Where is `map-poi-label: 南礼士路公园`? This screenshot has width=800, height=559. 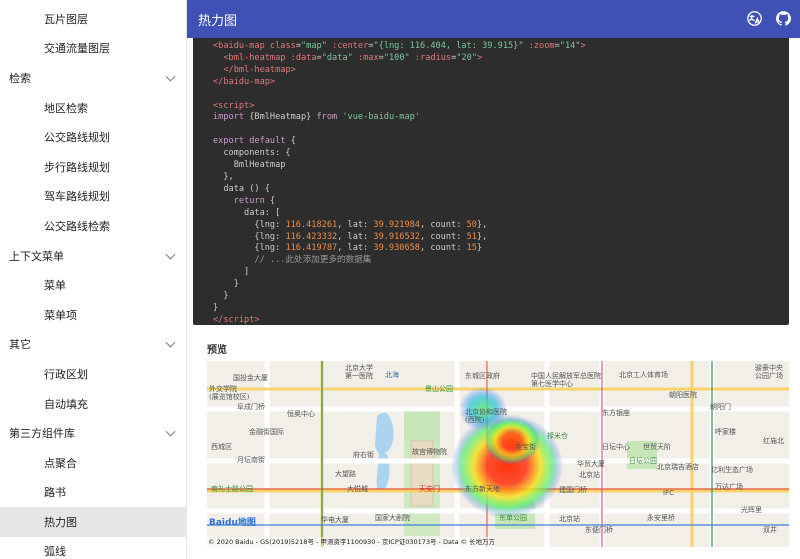 map-poi-label: 南礼士路公园 is located at coordinates (232, 489).